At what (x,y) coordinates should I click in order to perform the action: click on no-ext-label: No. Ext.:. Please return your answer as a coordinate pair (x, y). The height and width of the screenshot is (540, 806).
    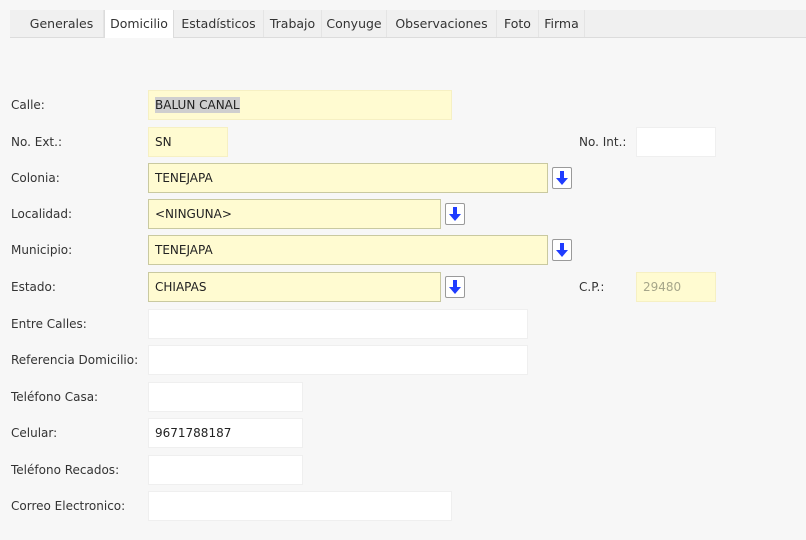
    Looking at the image, I should click on (36, 142).